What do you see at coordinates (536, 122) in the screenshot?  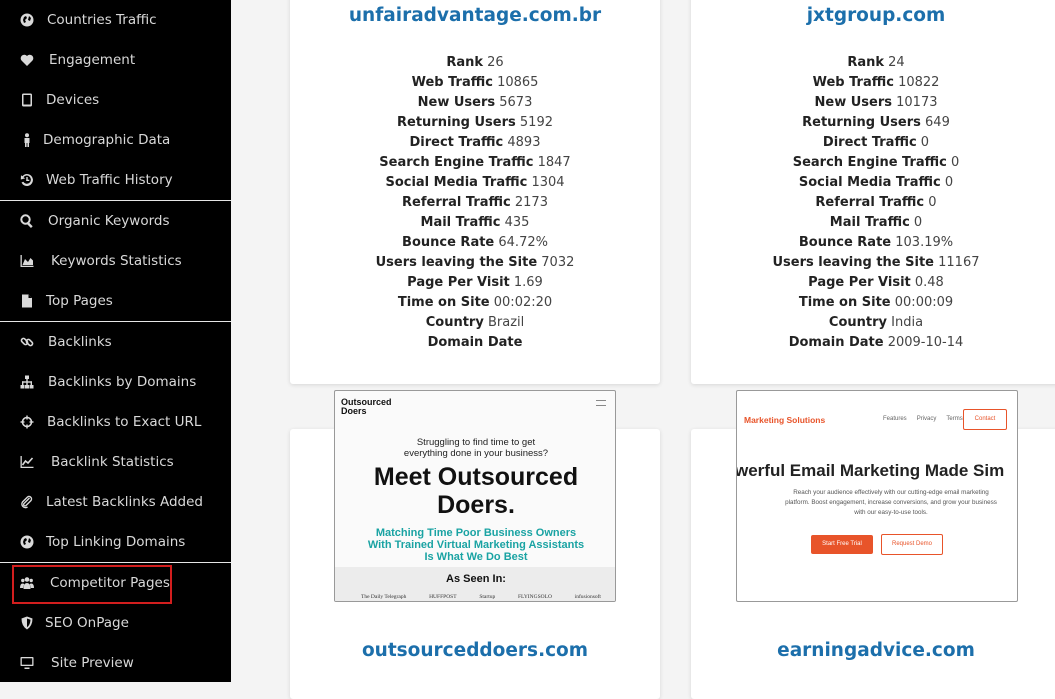 I see `stat-value: 5192` at bounding box center [536, 122].